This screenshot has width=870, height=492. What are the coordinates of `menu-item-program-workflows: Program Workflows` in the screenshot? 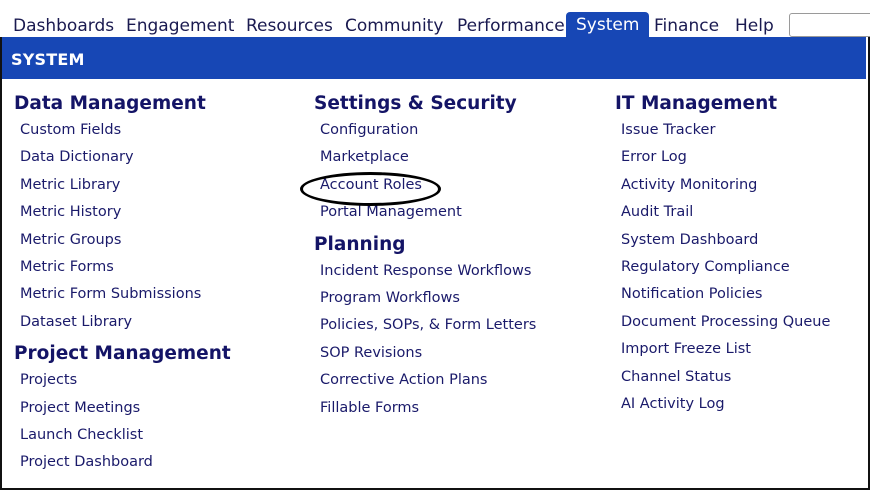 It's located at (428, 298).